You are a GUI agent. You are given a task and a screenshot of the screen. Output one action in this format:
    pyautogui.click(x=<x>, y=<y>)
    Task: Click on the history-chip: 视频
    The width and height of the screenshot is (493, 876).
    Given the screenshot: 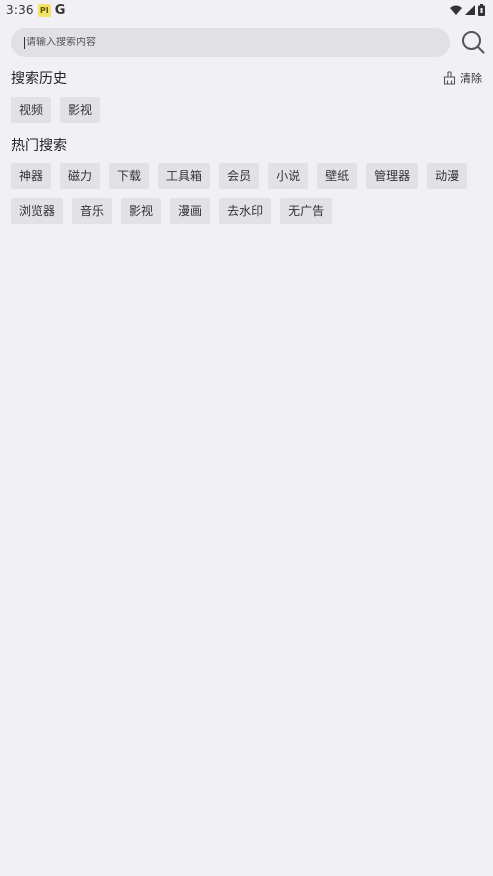 What is the action you would take?
    pyautogui.click(x=31, y=110)
    